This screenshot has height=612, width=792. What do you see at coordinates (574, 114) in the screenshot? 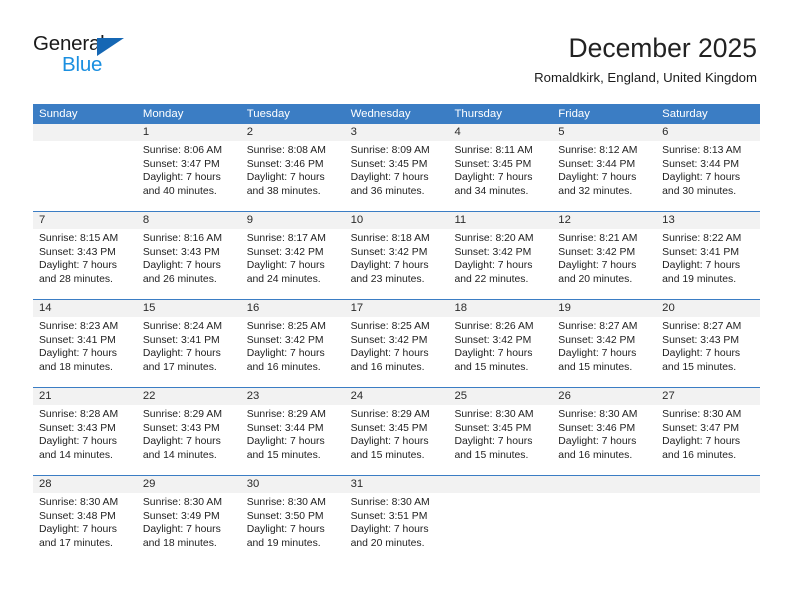
I see `weekday-header-friday: Friday` at bounding box center [574, 114].